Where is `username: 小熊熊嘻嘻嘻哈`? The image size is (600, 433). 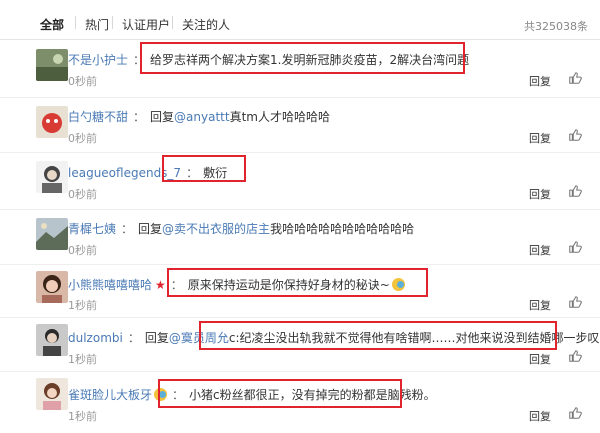
username: 小熊熊嘻嘻嘻哈 is located at coordinates (110, 285).